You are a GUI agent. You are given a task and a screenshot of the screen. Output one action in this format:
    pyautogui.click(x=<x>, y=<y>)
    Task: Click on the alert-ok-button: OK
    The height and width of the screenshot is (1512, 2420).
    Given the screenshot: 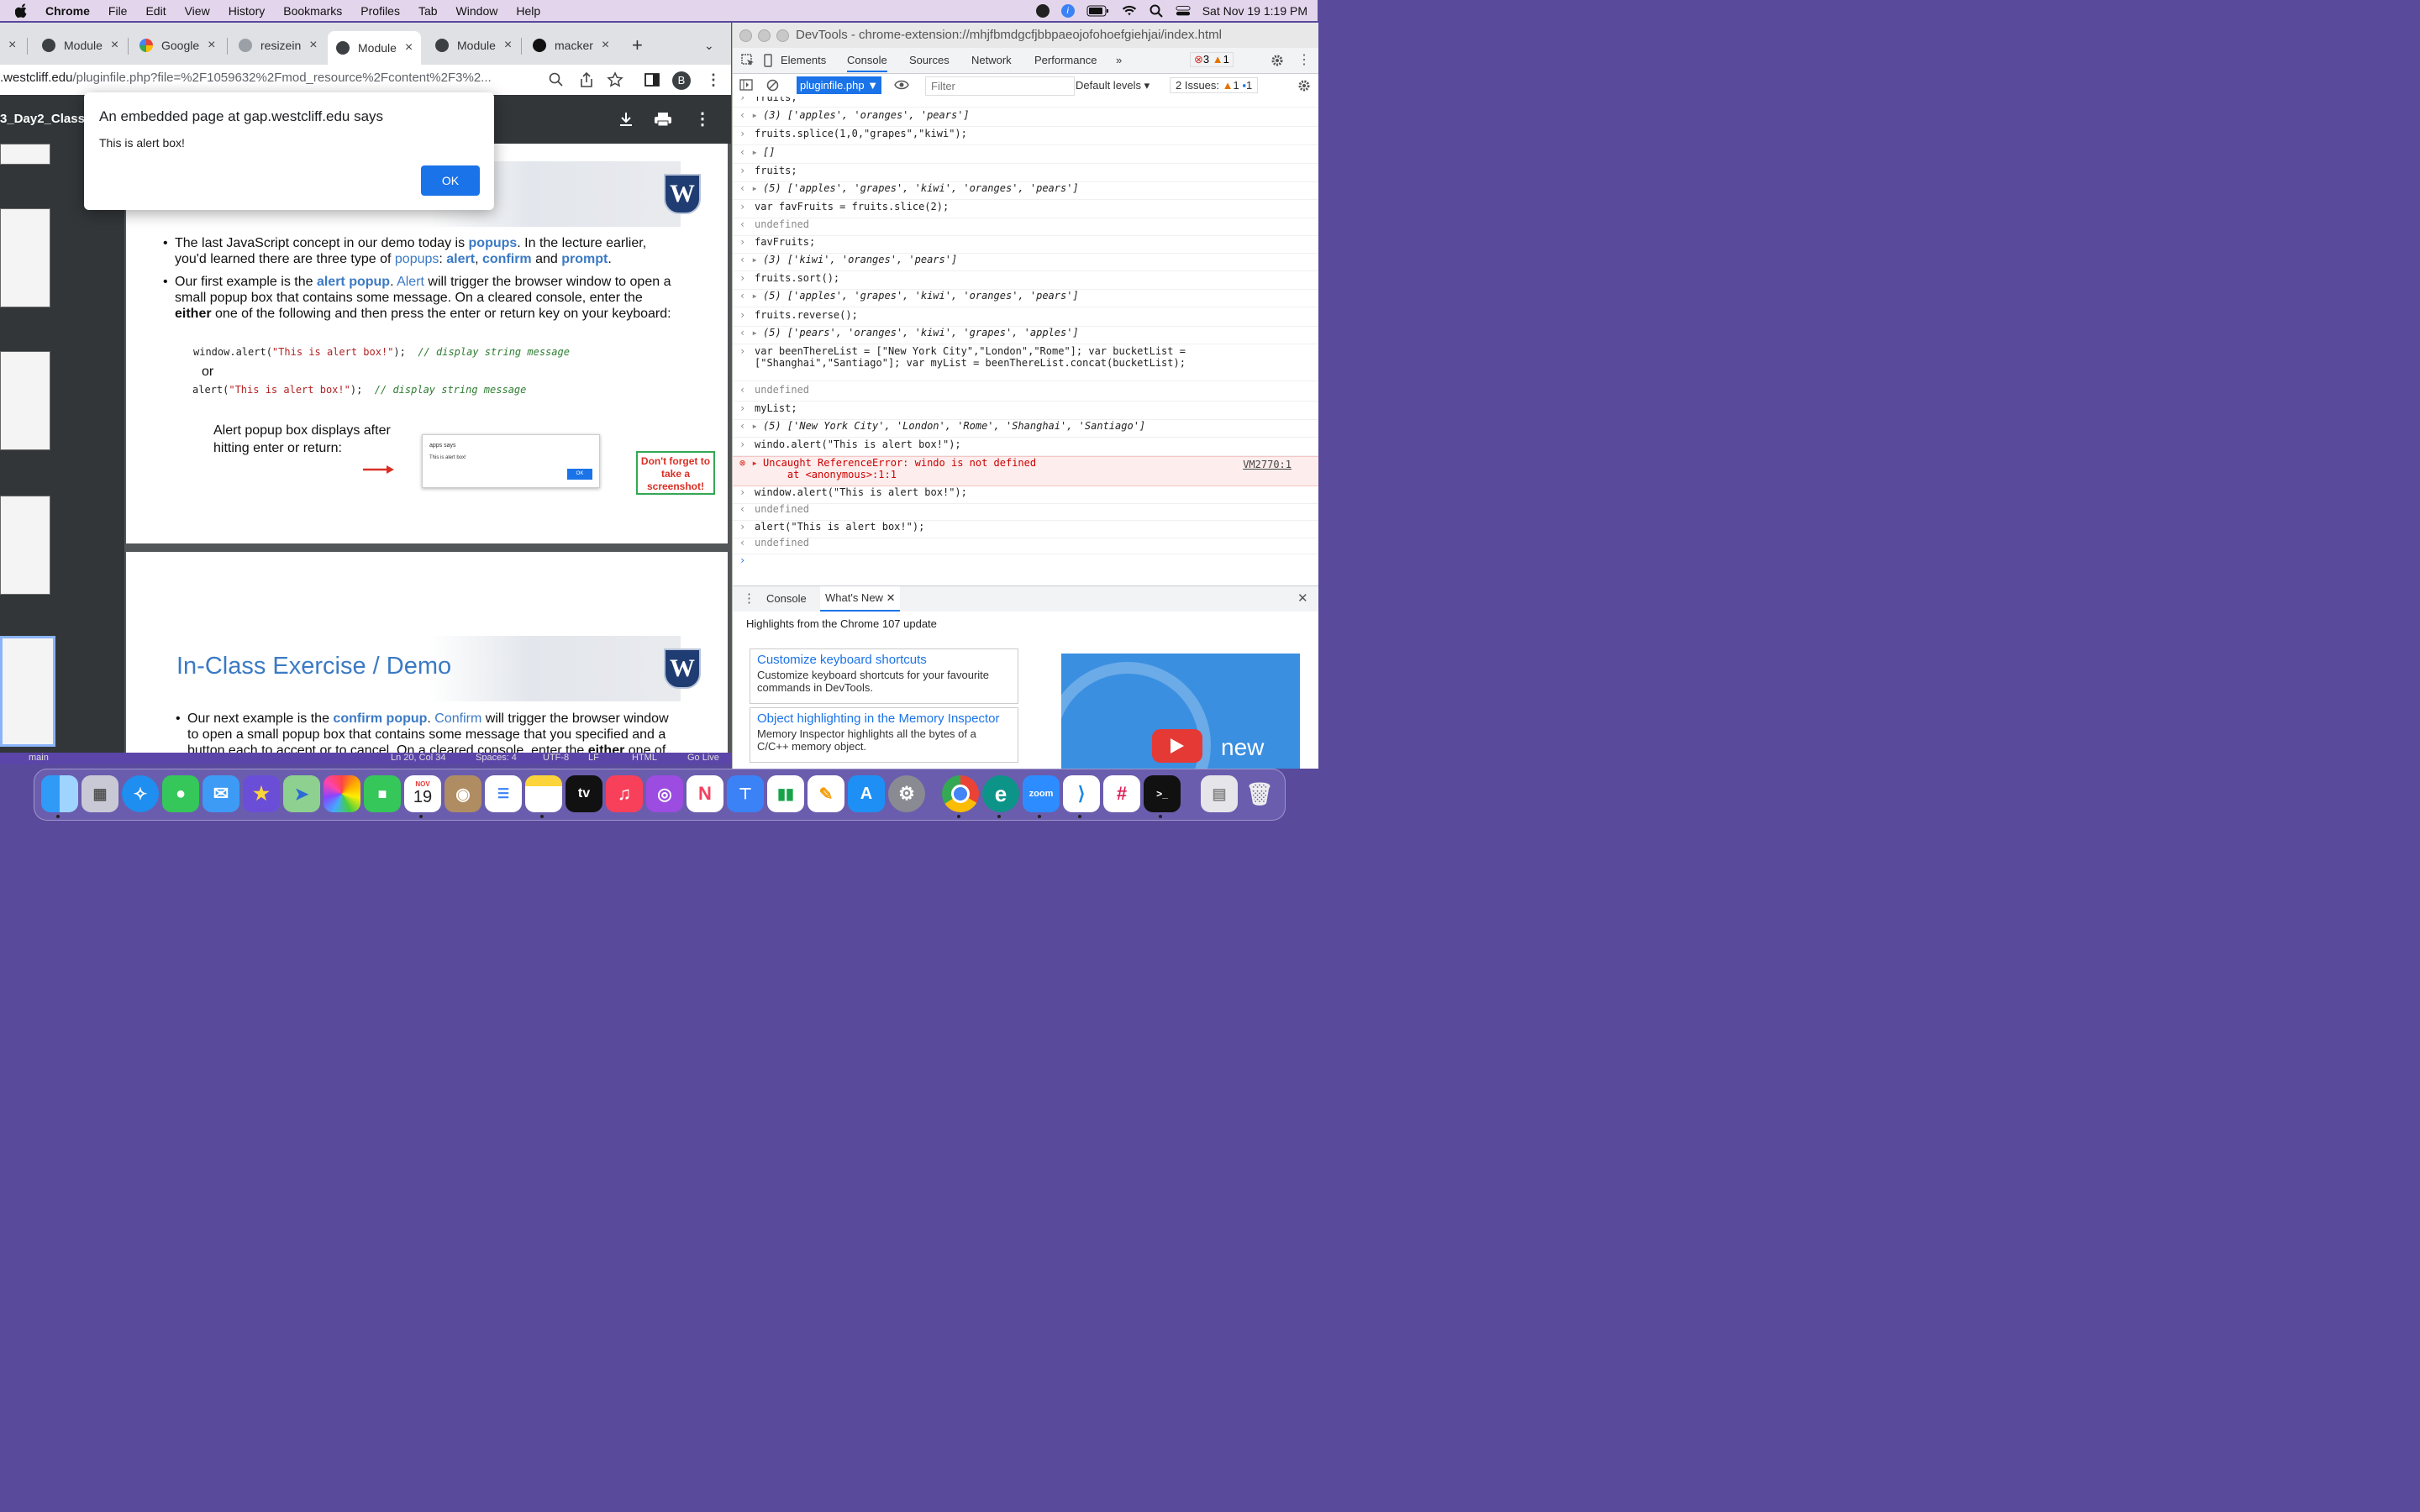 What is the action you would take?
    pyautogui.click(x=450, y=180)
    